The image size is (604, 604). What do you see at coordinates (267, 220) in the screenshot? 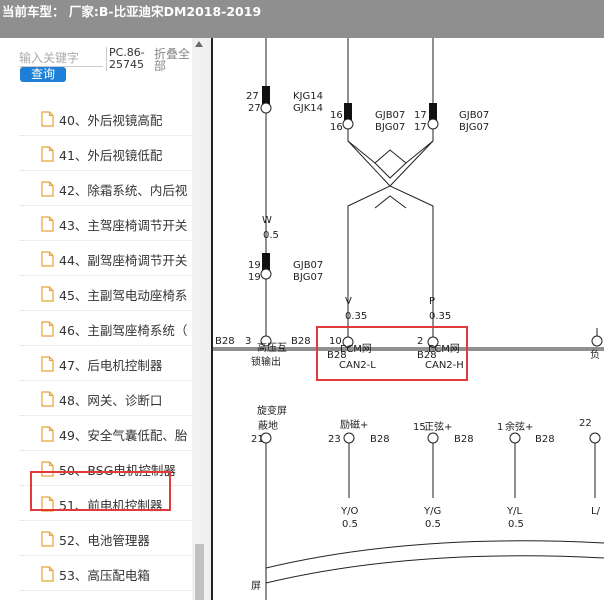
I see `svg-text: W` at bounding box center [267, 220].